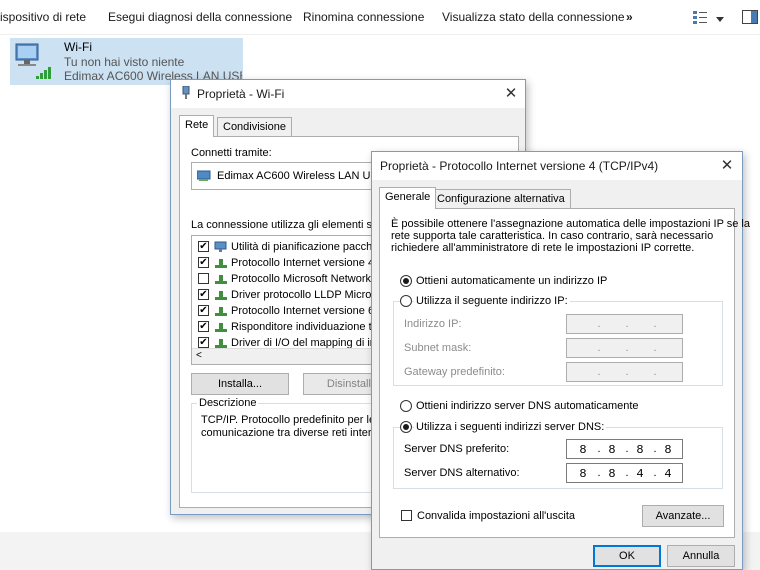 Image resolution: width=760 pixels, height=570 pixels. Describe the element at coordinates (668, 474) in the screenshot. I see `dns-alternate-octet-4: 4` at that location.